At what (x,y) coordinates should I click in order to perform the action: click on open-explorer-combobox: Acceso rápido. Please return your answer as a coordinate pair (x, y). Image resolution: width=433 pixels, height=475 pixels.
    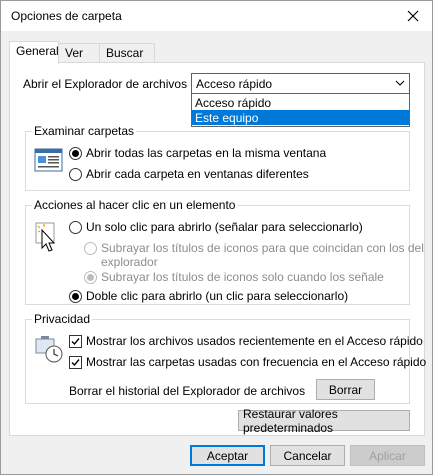
    Looking at the image, I should click on (300, 83).